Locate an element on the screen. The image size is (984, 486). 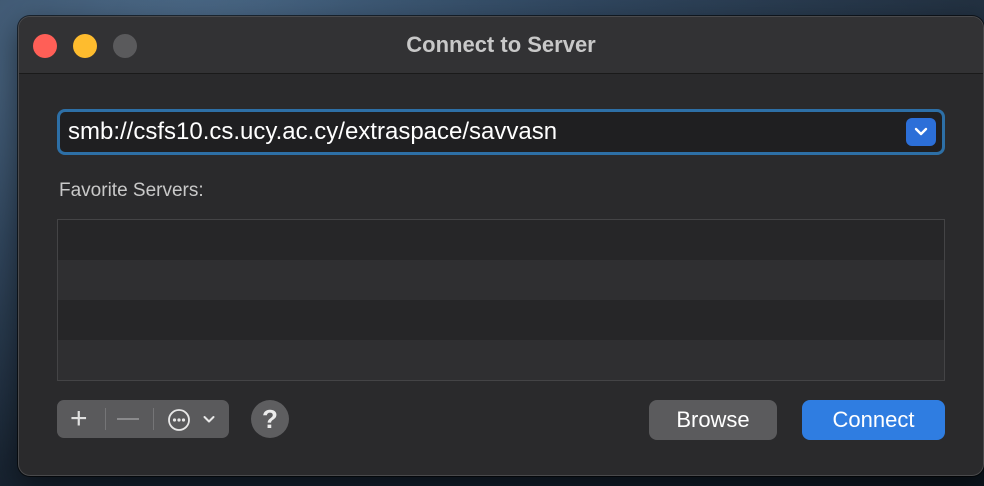
favorite-servers-label: Favorite Servers: is located at coordinates (131, 190).